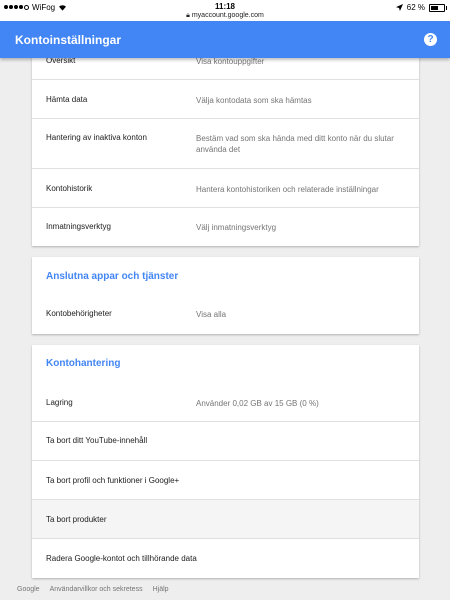 This screenshot has width=450, height=600. Describe the element at coordinates (211, 314) in the screenshot. I see `row-value: Visa alla` at that location.